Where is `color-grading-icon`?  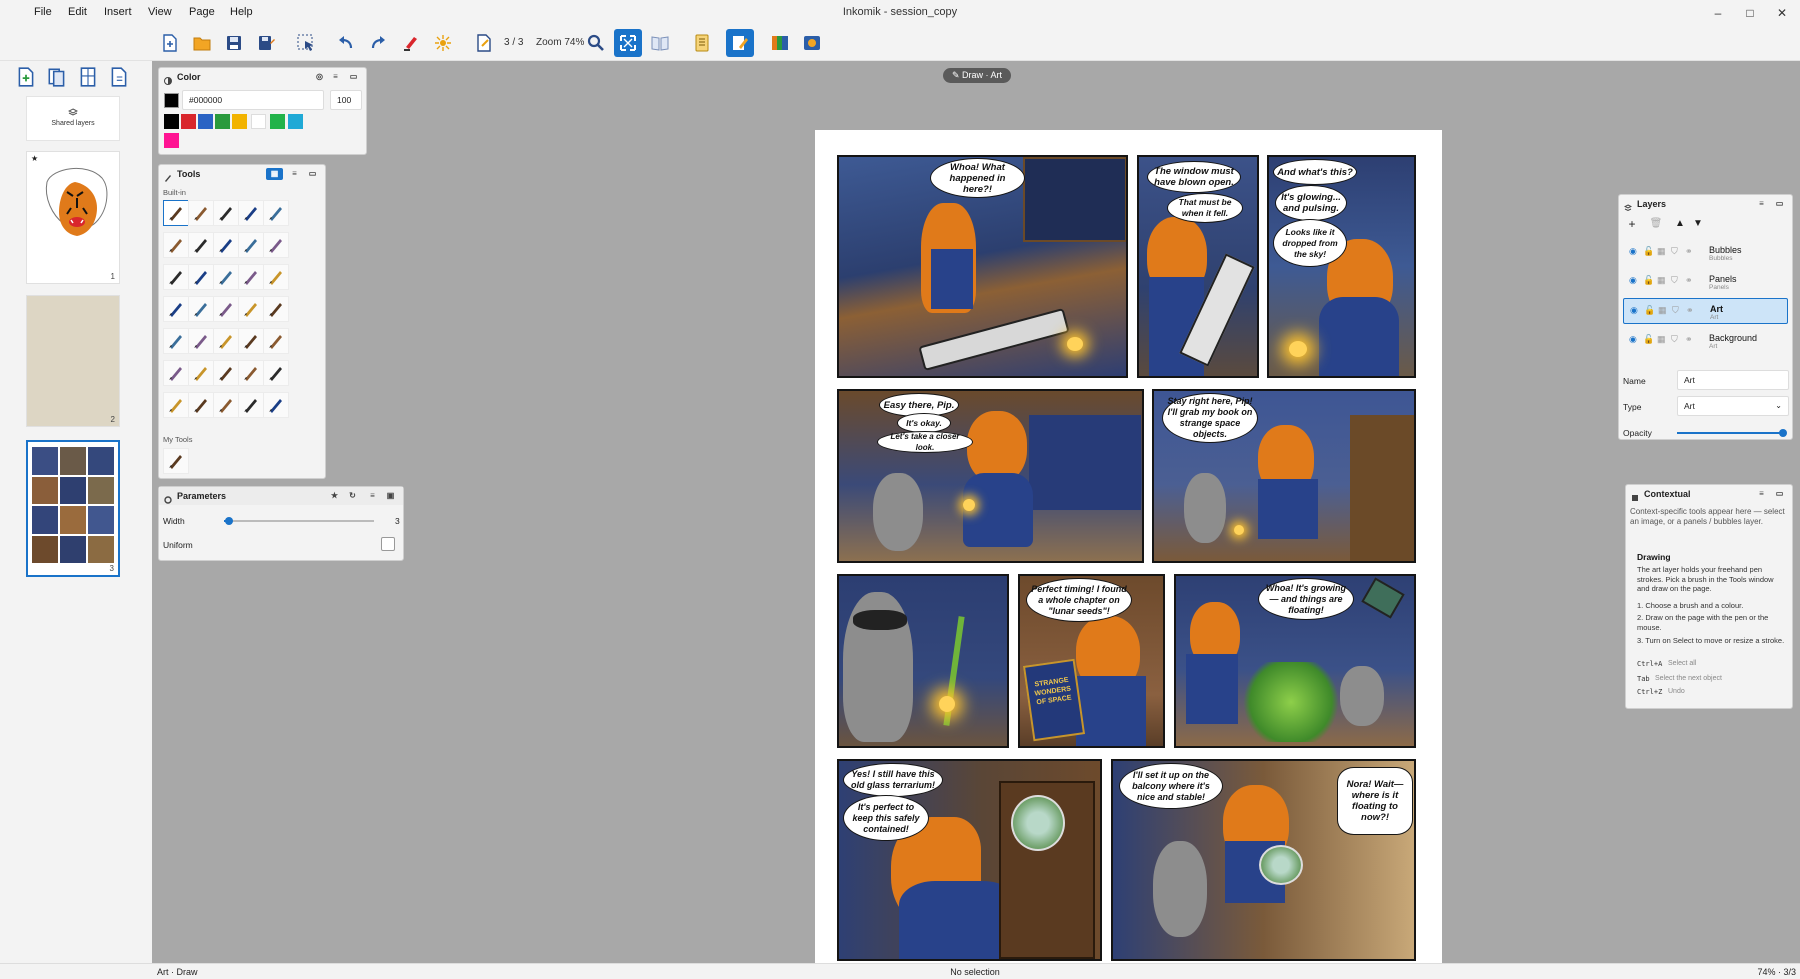
color-grading-icon is located at coordinates (780, 43).